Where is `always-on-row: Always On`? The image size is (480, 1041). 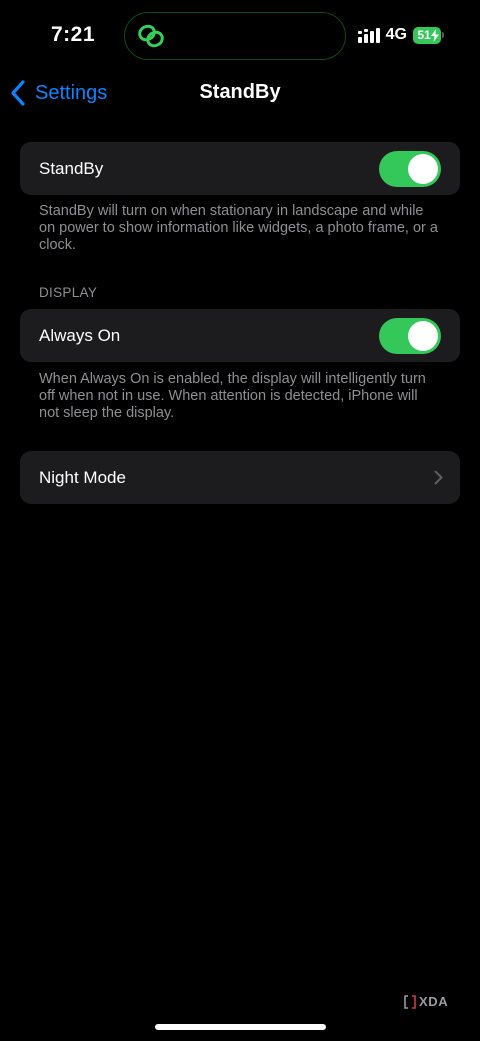 always-on-row: Always On is located at coordinates (240, 335).